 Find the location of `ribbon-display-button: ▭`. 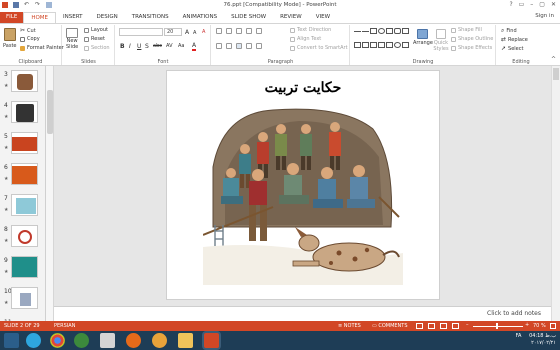

ribbon-display-button: ▭ is located at coordinates (522, 4).